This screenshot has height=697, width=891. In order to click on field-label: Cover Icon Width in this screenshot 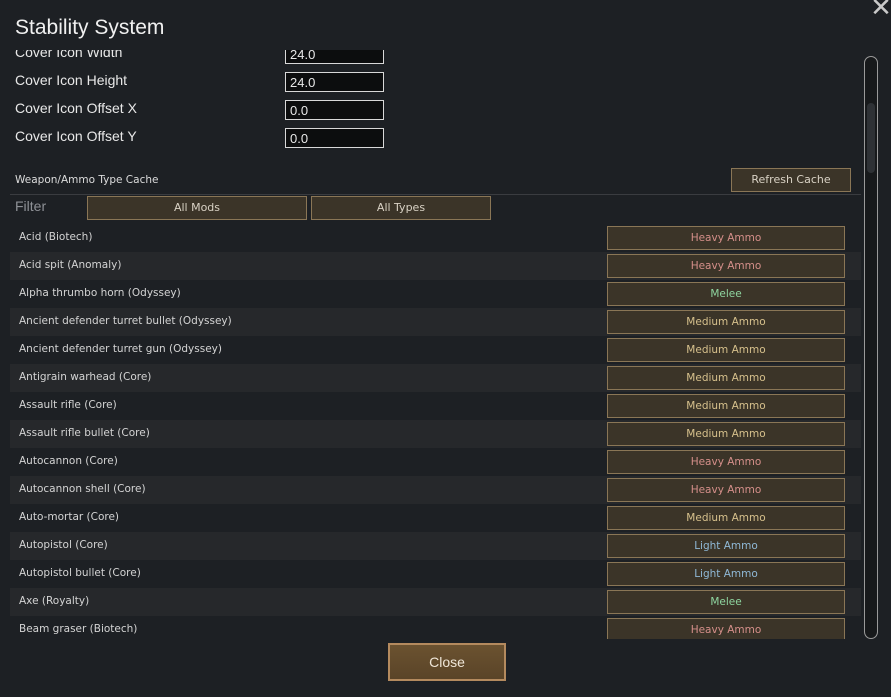, I will do `click(69, 55)`.